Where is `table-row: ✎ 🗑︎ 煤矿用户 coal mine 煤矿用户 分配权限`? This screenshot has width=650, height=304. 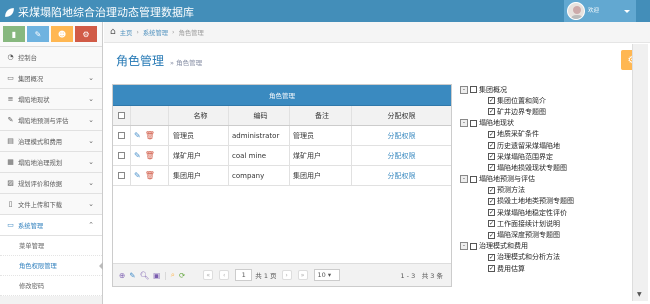
table-row: ✎ 🗑︎ 煤矿用户 coal mine 煤矿用户 分配权限 is located at coordinates (282, 156).